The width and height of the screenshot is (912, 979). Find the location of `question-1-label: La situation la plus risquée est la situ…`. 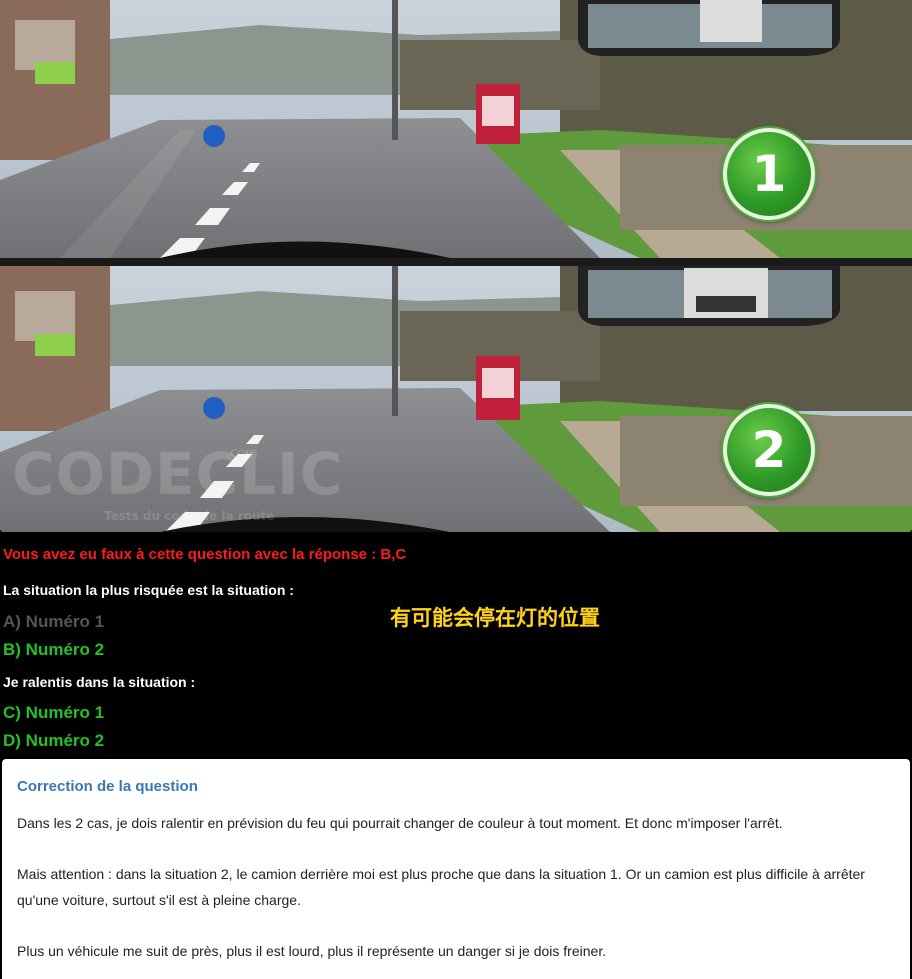

question-1-label: La situation la plus risquée est la situ… is located at coordinates (148, 590).